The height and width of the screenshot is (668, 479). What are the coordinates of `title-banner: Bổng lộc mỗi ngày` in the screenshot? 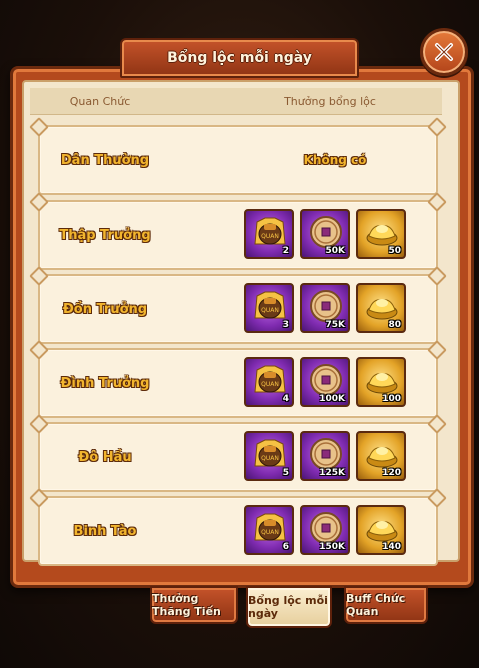 It's located at (239, 58).